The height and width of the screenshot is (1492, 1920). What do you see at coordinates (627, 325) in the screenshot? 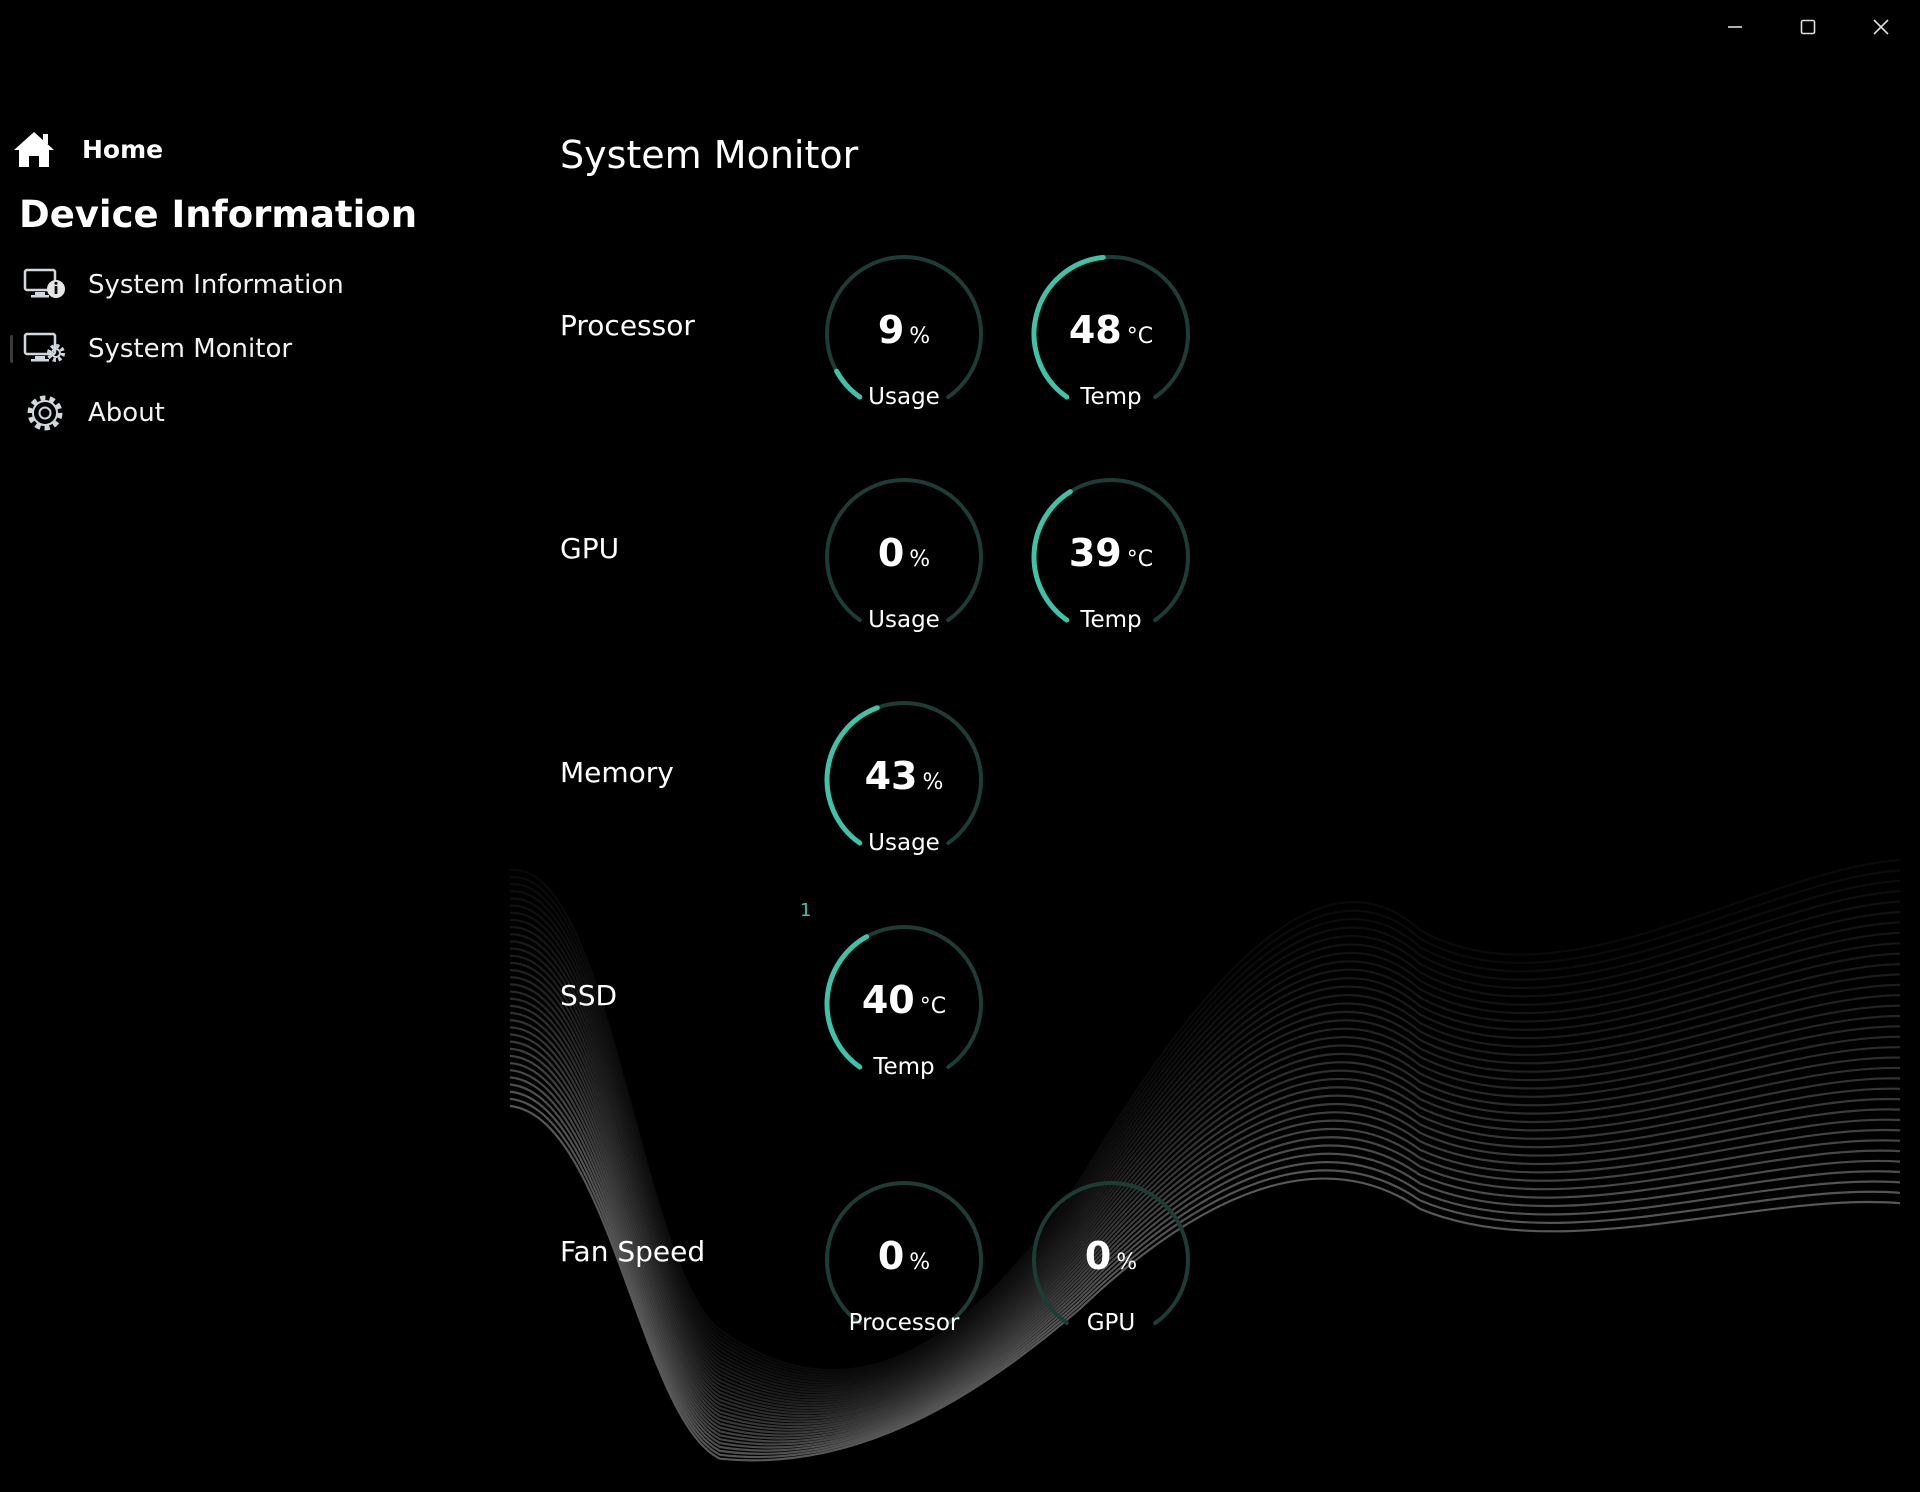
I see `row-label-processor: Processor` at bounding box center [627, 325].